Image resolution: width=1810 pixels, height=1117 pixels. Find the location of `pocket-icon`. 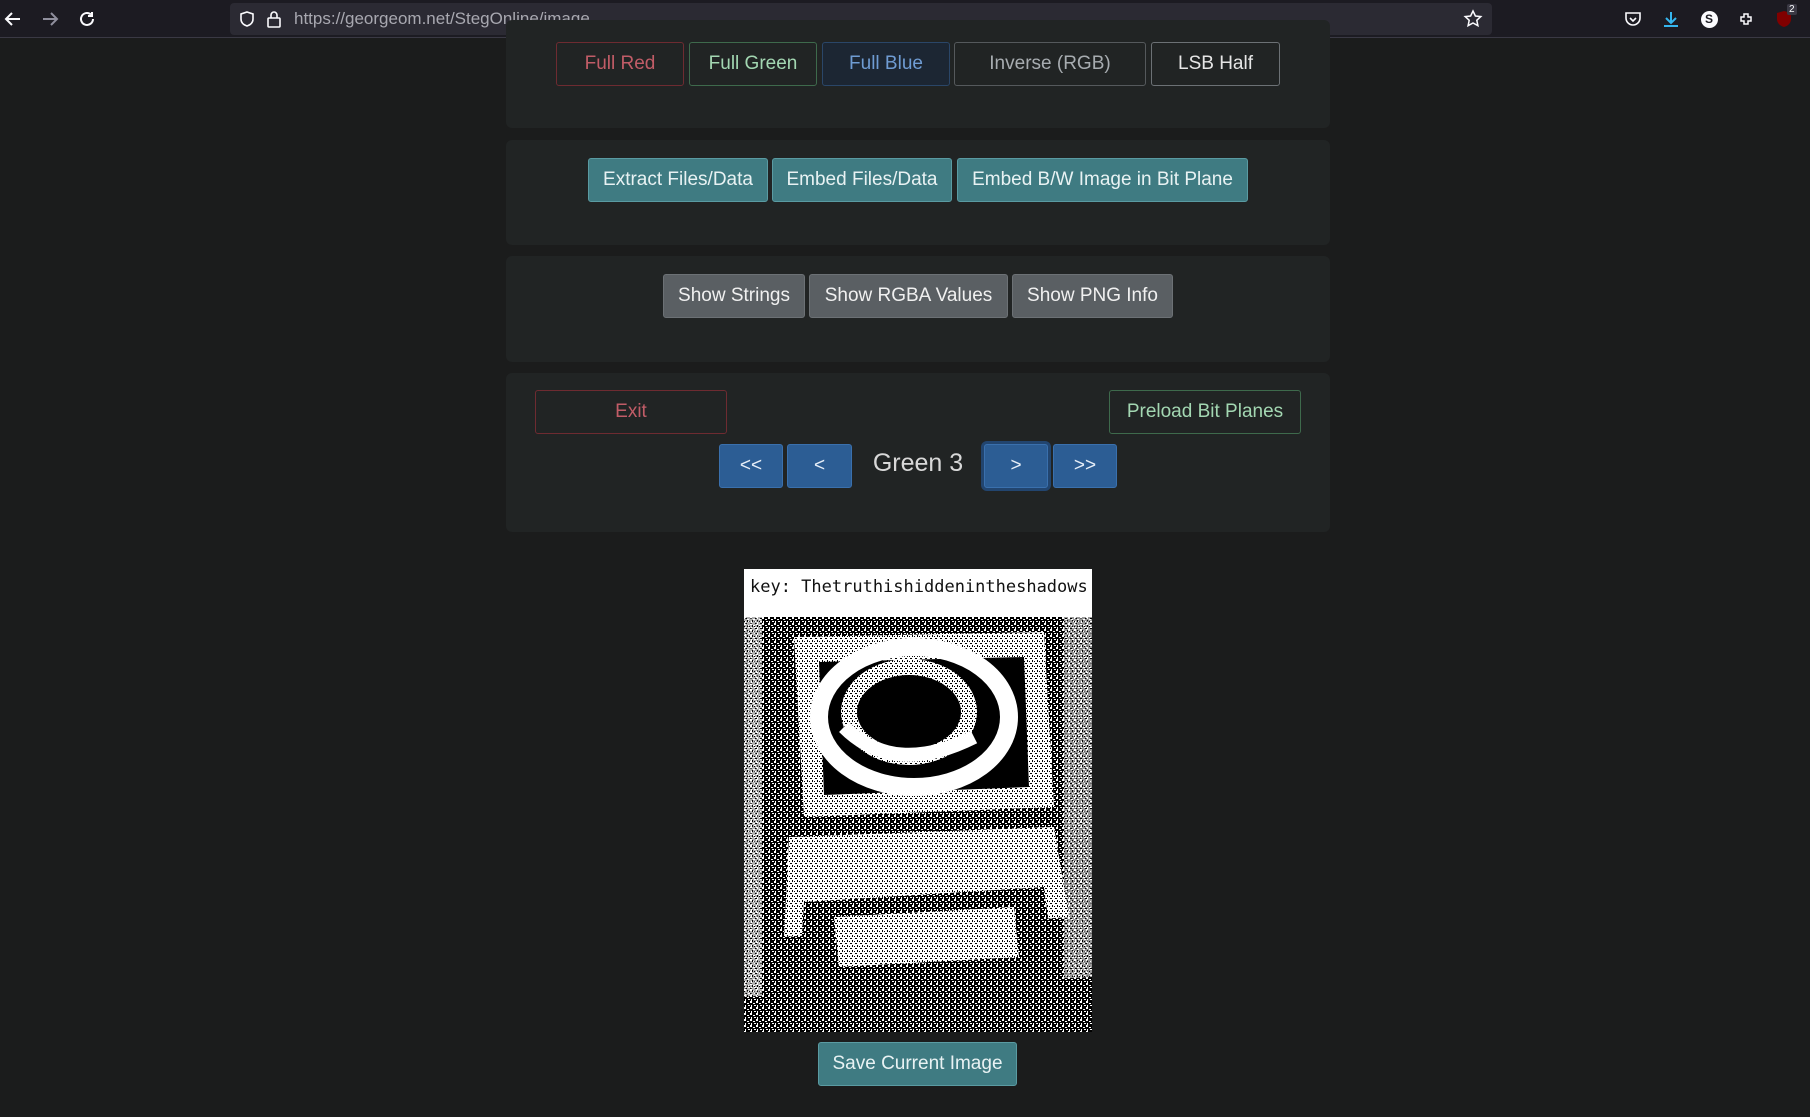

pocket-icon is located at coordinates (1633, 19).